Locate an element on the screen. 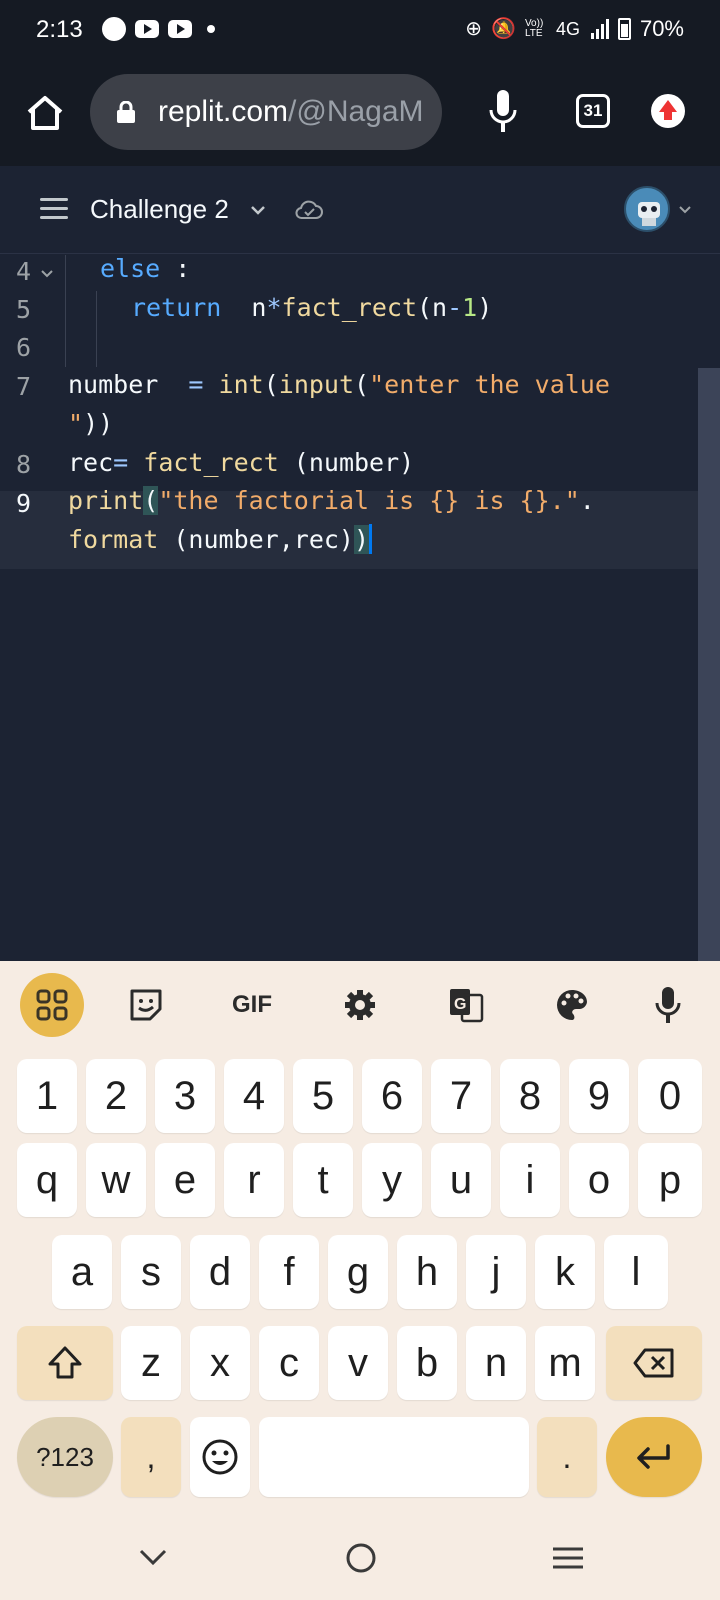 This screenshot has width=720, height=1600. status-time: 2:13 is located at coordinates (59, 29).